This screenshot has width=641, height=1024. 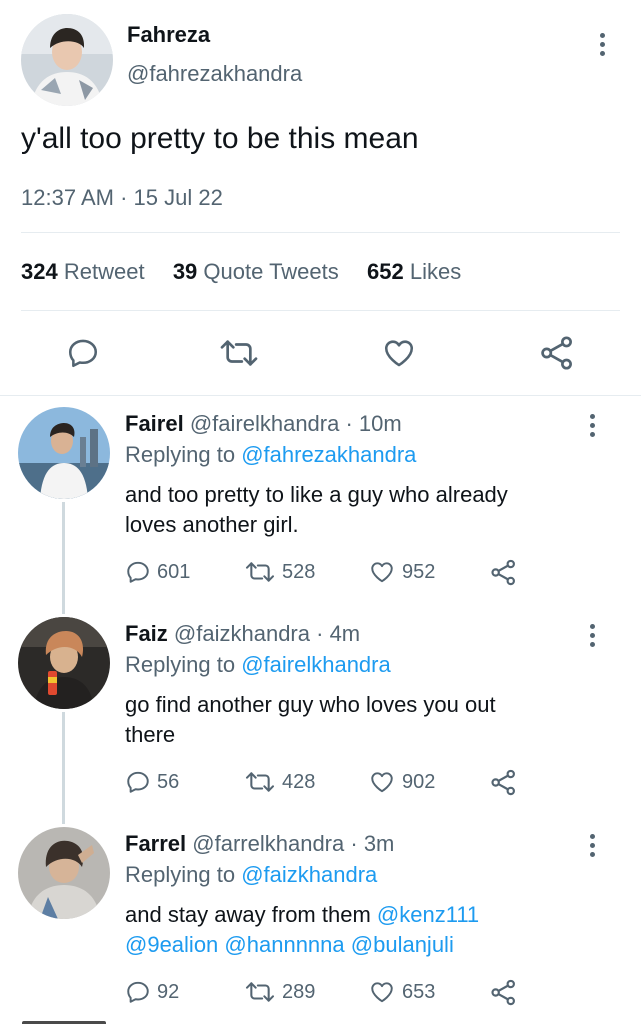 What do you see at coordinates (146, 633) in the screenshot?
I see `reply-author-name: Faiz` at bounding box center [146, 633].